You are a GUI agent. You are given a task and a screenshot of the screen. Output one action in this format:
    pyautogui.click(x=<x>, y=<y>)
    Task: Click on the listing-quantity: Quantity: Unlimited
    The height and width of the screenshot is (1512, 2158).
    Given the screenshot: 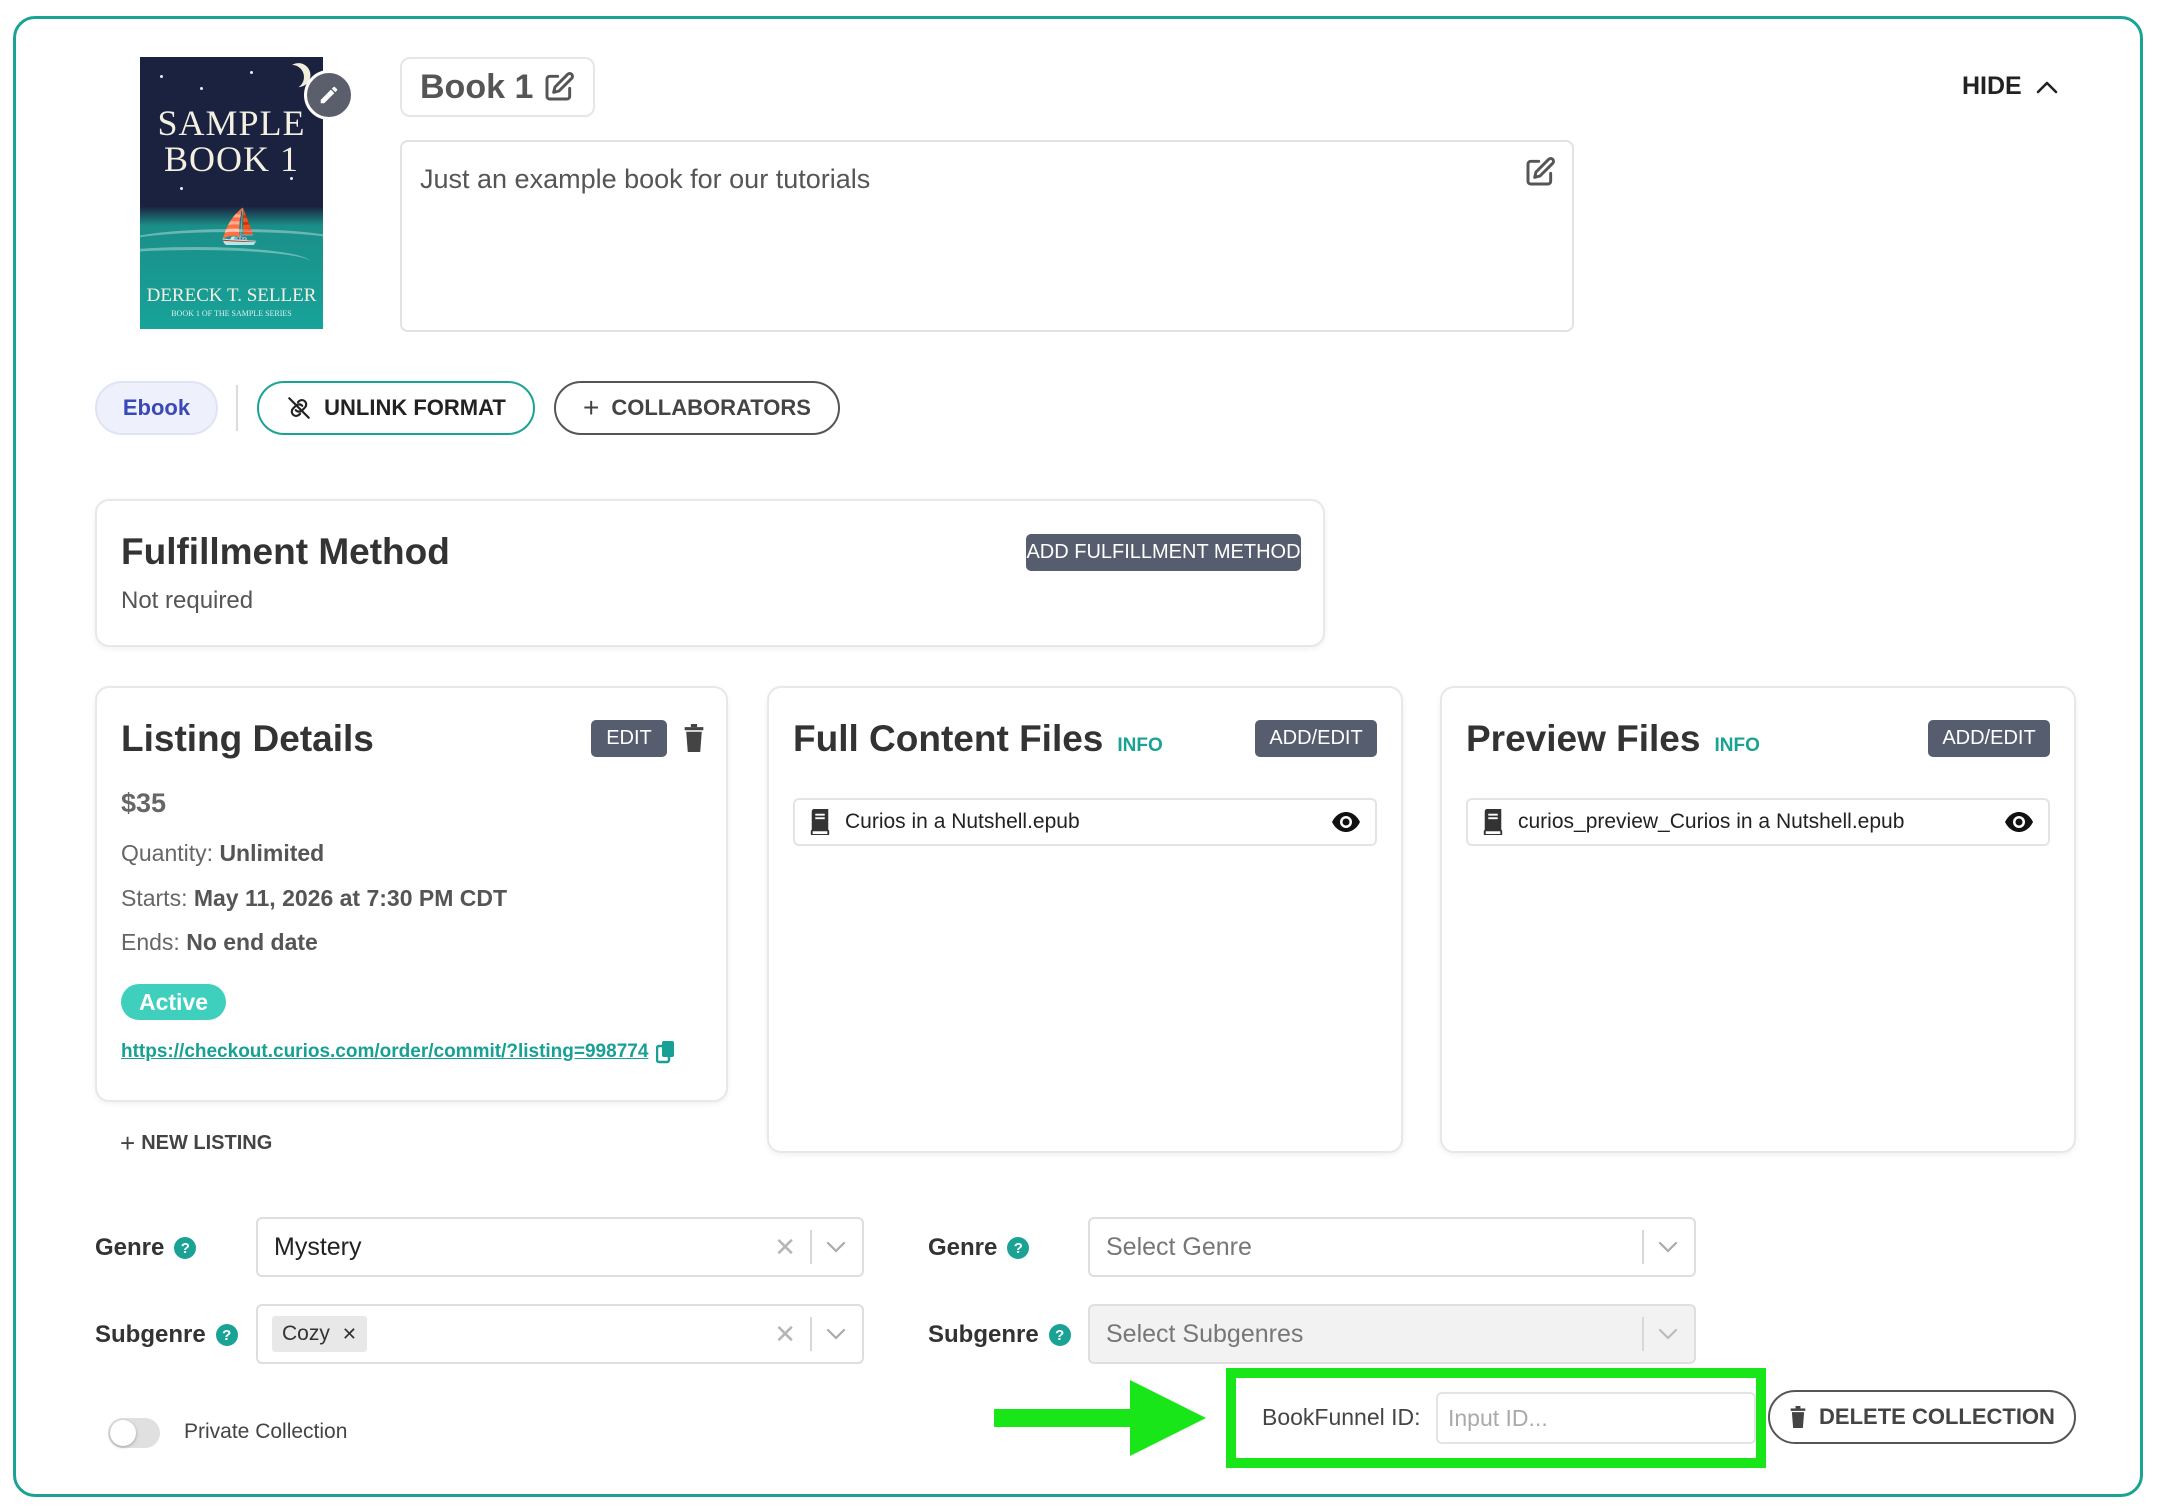 What is the action you would take?
    pyautogui.click(x=222, y=853)
    